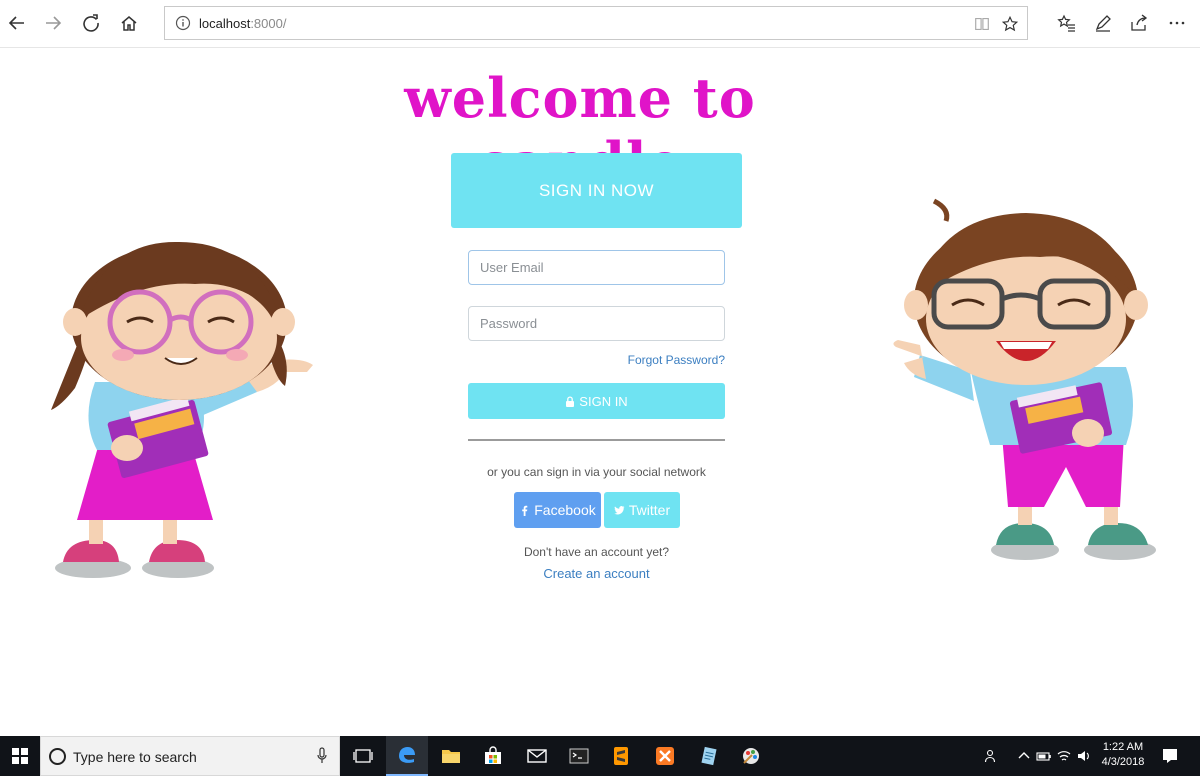  I want to click on clock-date: 4/3/2018, so click(1123, 762).